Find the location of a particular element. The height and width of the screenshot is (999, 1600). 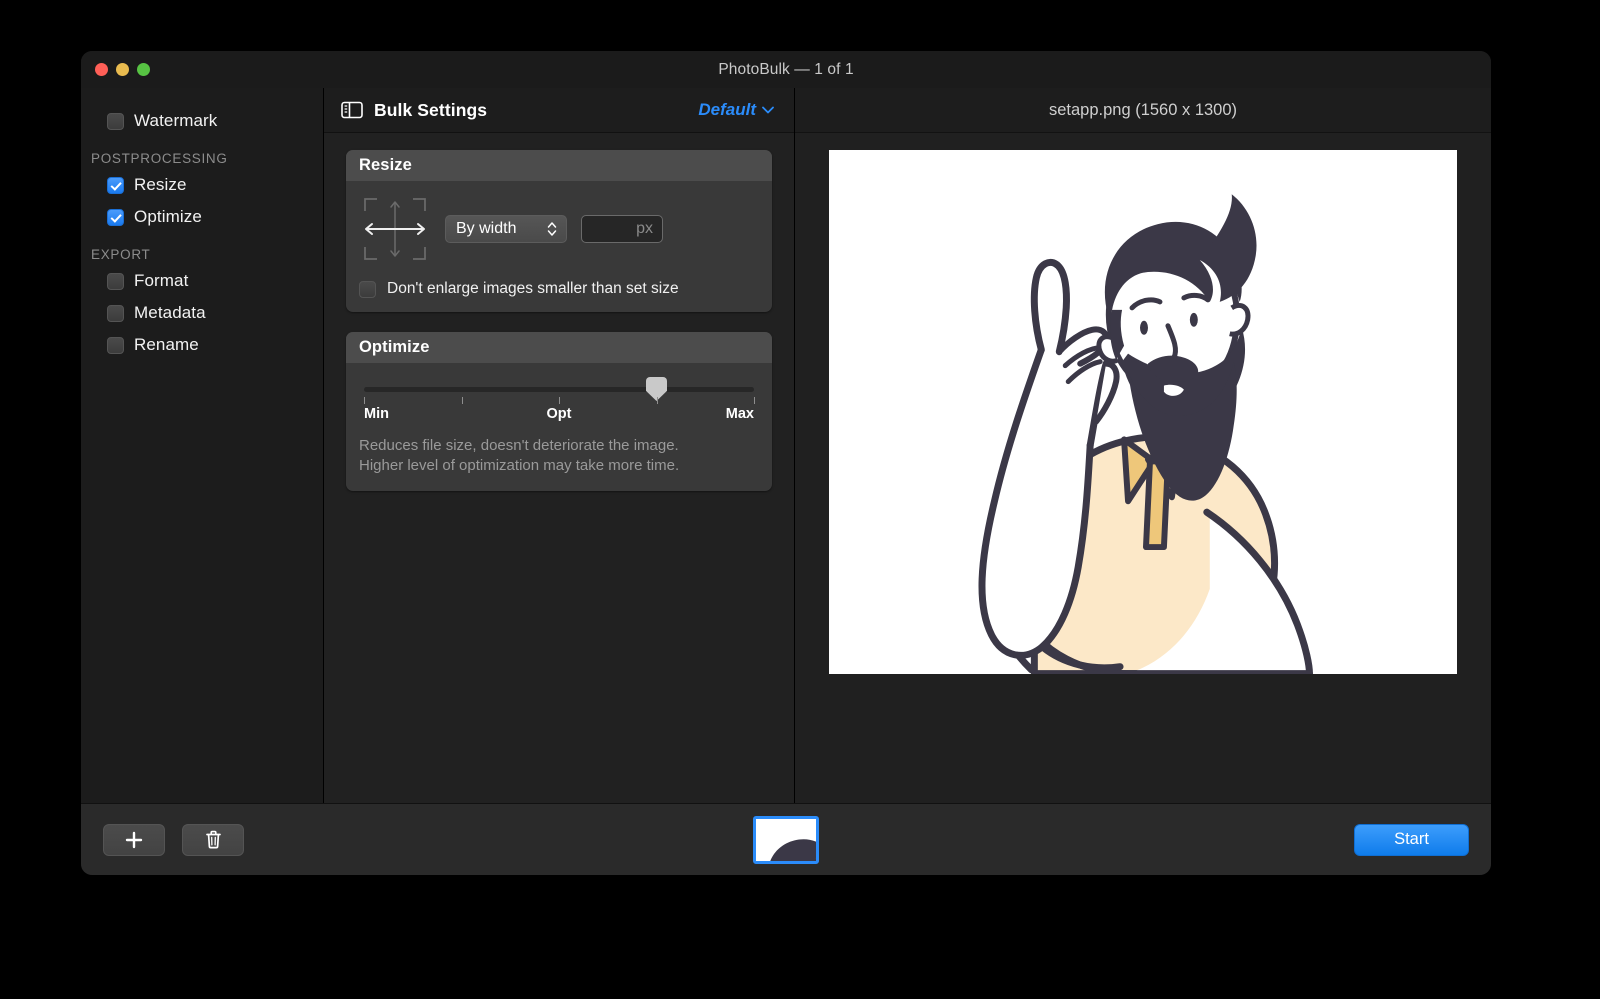

dont-enlarge-checkbox is located at coordinates (367, 289).